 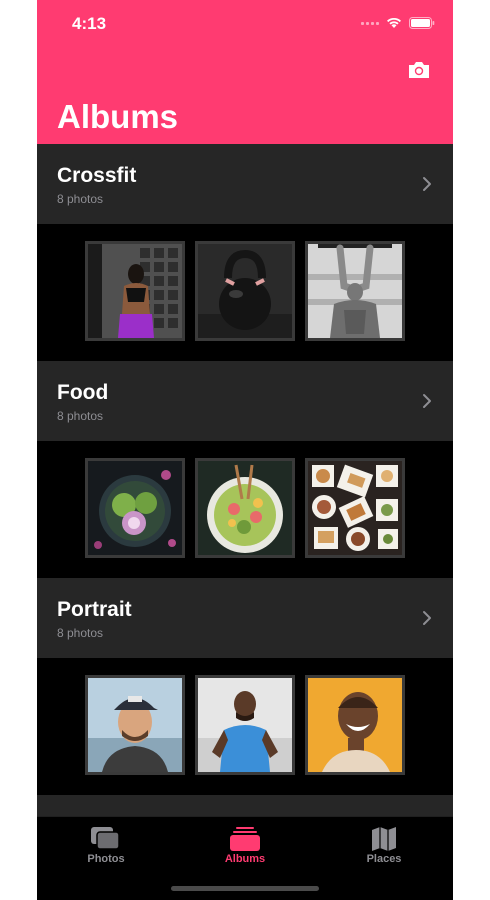 What do you see at coordinates (106, 859) in the screenshot?
I see `tab-label: Photos` at bounding box center [106, 859].